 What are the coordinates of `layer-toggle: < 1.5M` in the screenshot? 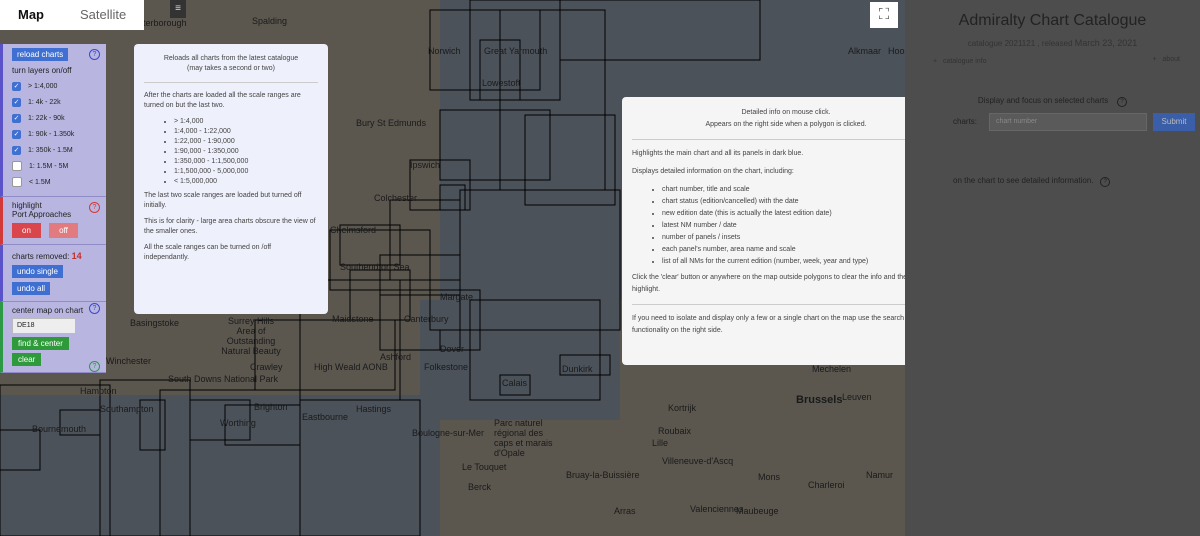 It's located at (56, 182).